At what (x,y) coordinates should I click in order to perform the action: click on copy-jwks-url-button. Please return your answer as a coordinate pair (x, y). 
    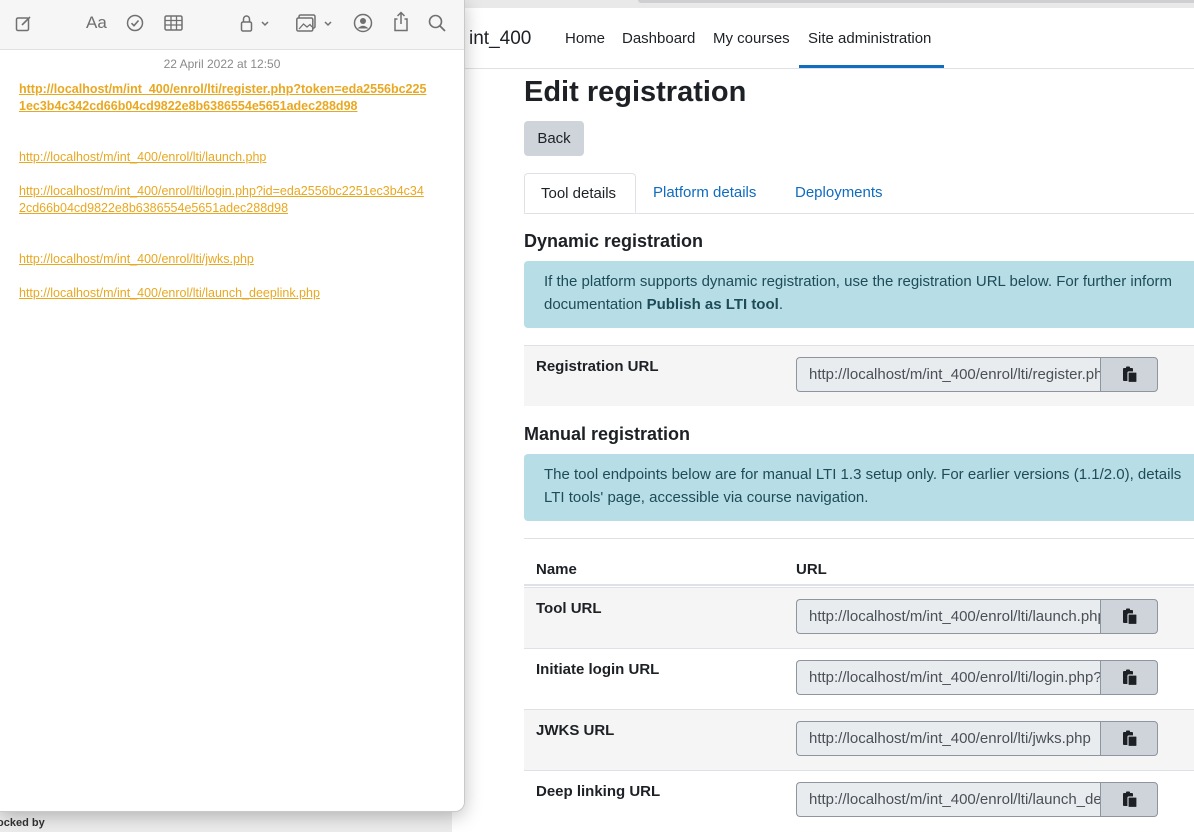
    Looking at the image, I should click on (1129, 738).